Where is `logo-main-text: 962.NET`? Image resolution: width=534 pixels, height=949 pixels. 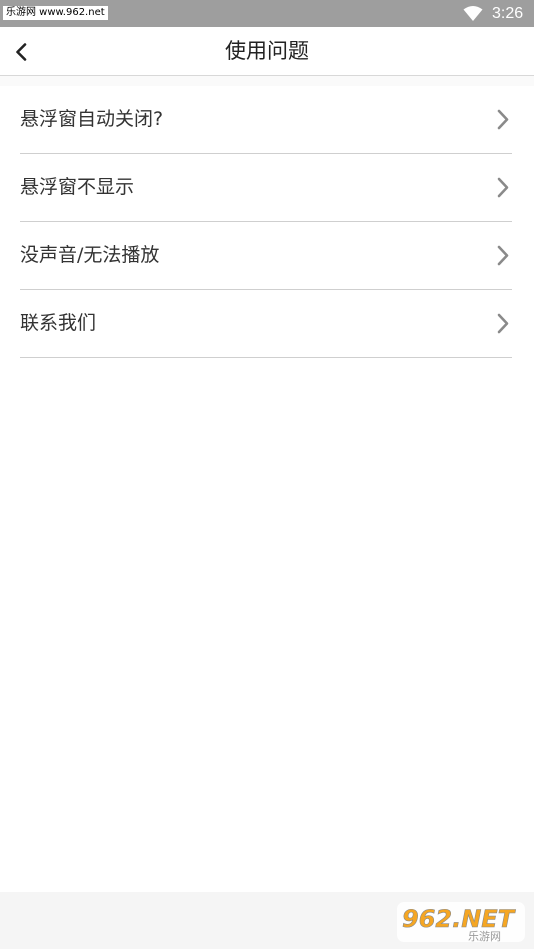 logo-main-text: 962.NET is located at coordinates (459, 919).